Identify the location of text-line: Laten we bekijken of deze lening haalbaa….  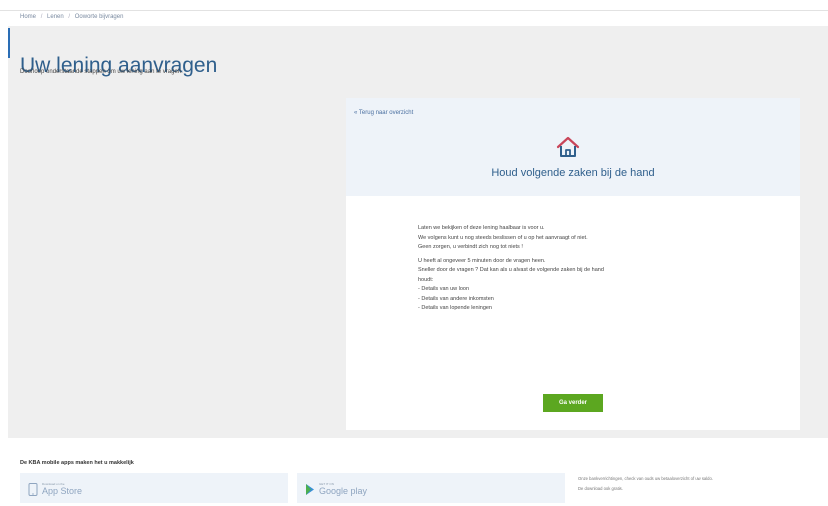
(481, 228).